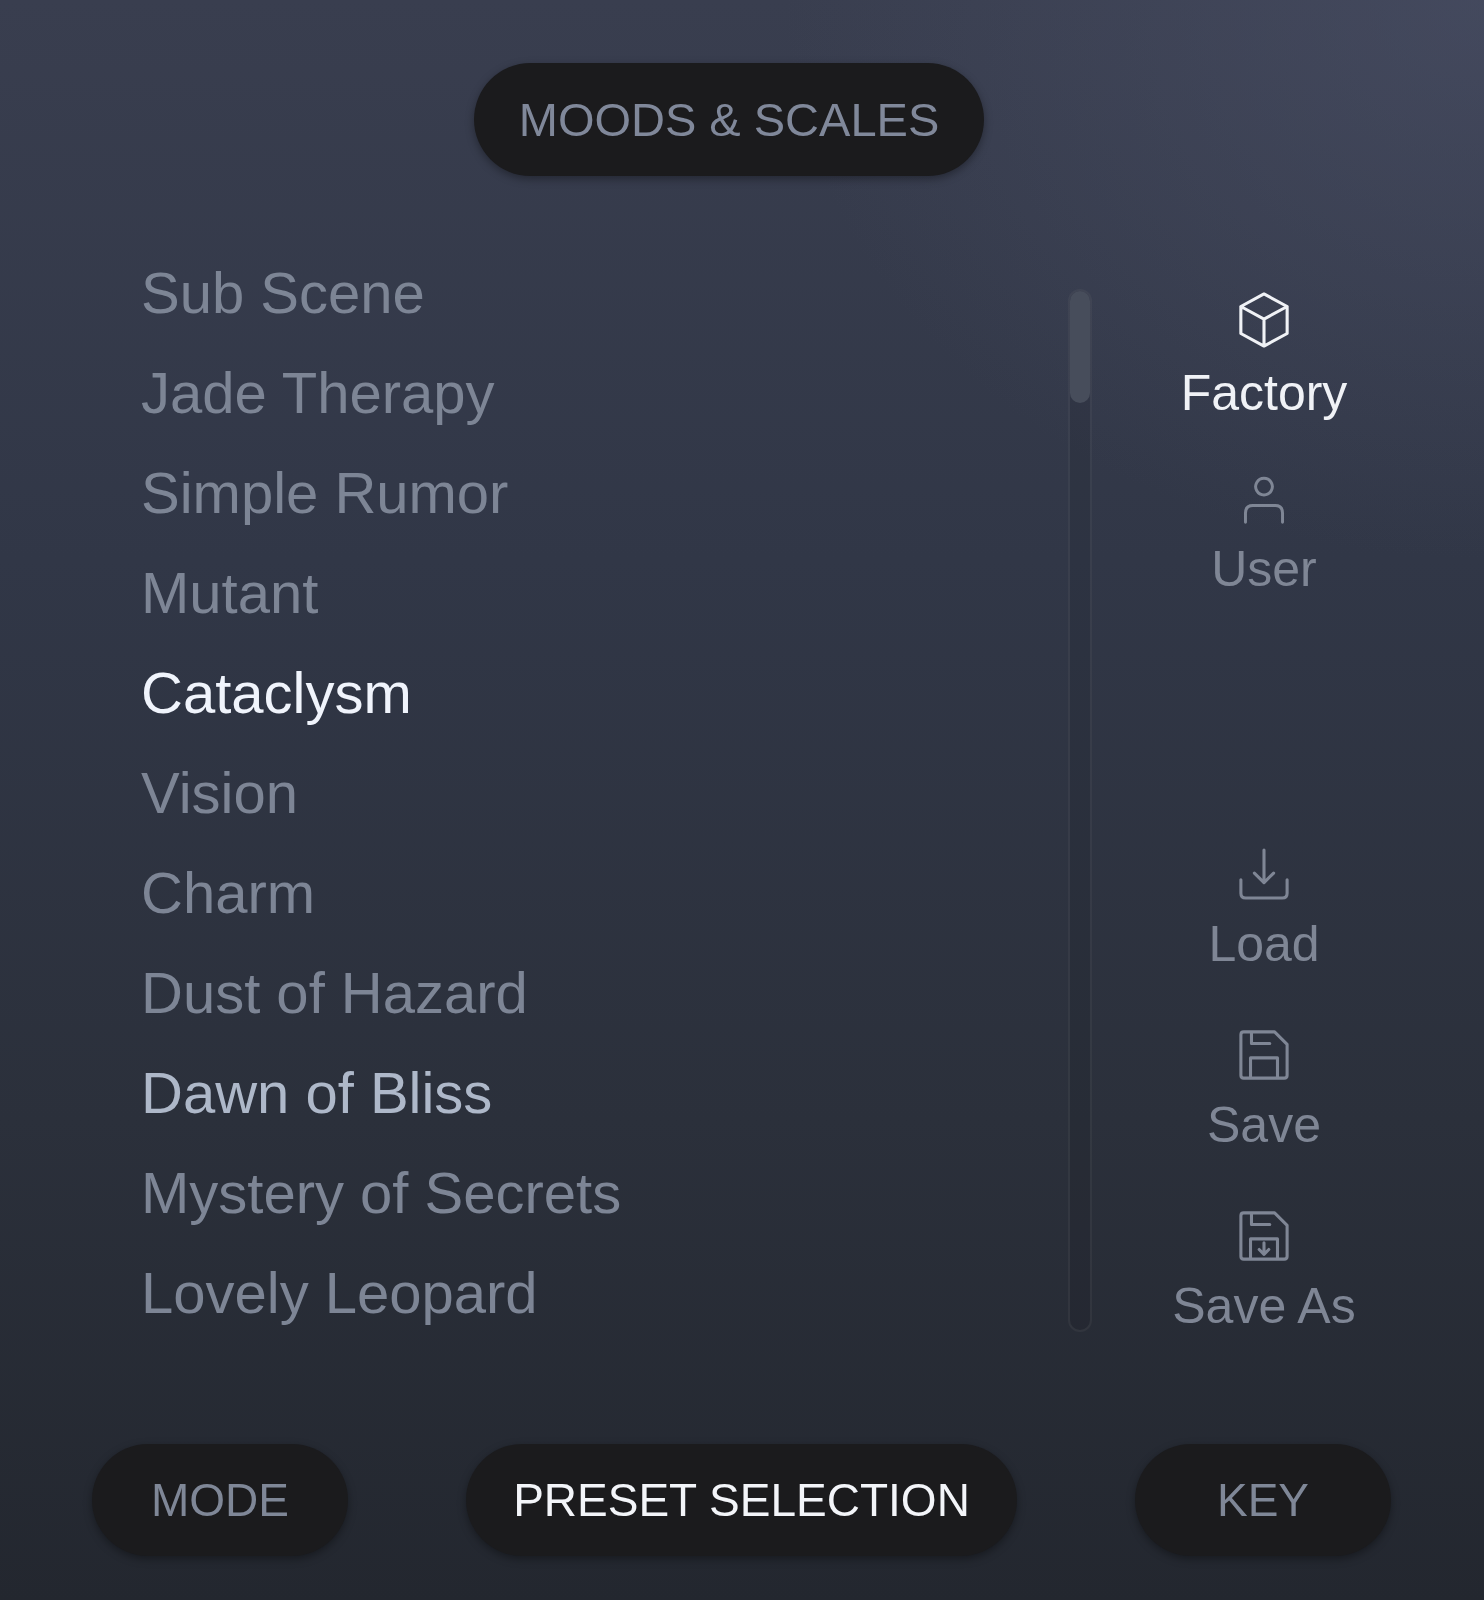 The height and width of the screenshot is (1600, 1484). I want to click on preset-list-item: Vision, so click(219, 793).